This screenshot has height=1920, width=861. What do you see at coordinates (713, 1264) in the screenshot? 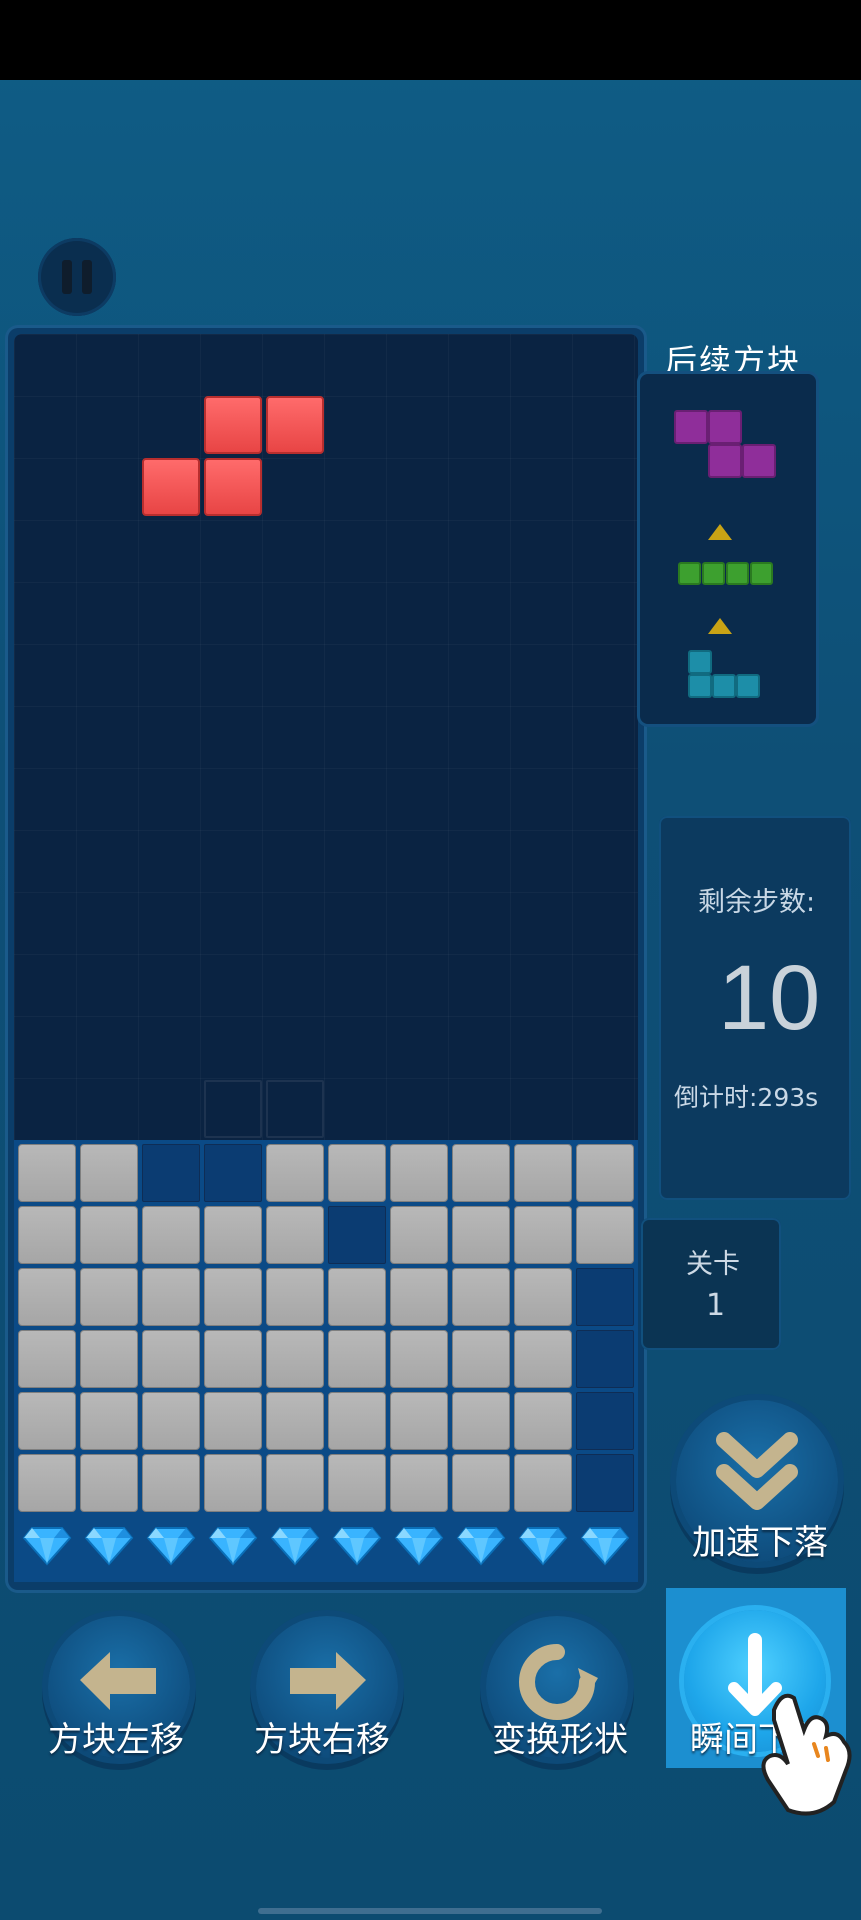
I see `level-label: 关卡` at bounding box center [713, 1264].